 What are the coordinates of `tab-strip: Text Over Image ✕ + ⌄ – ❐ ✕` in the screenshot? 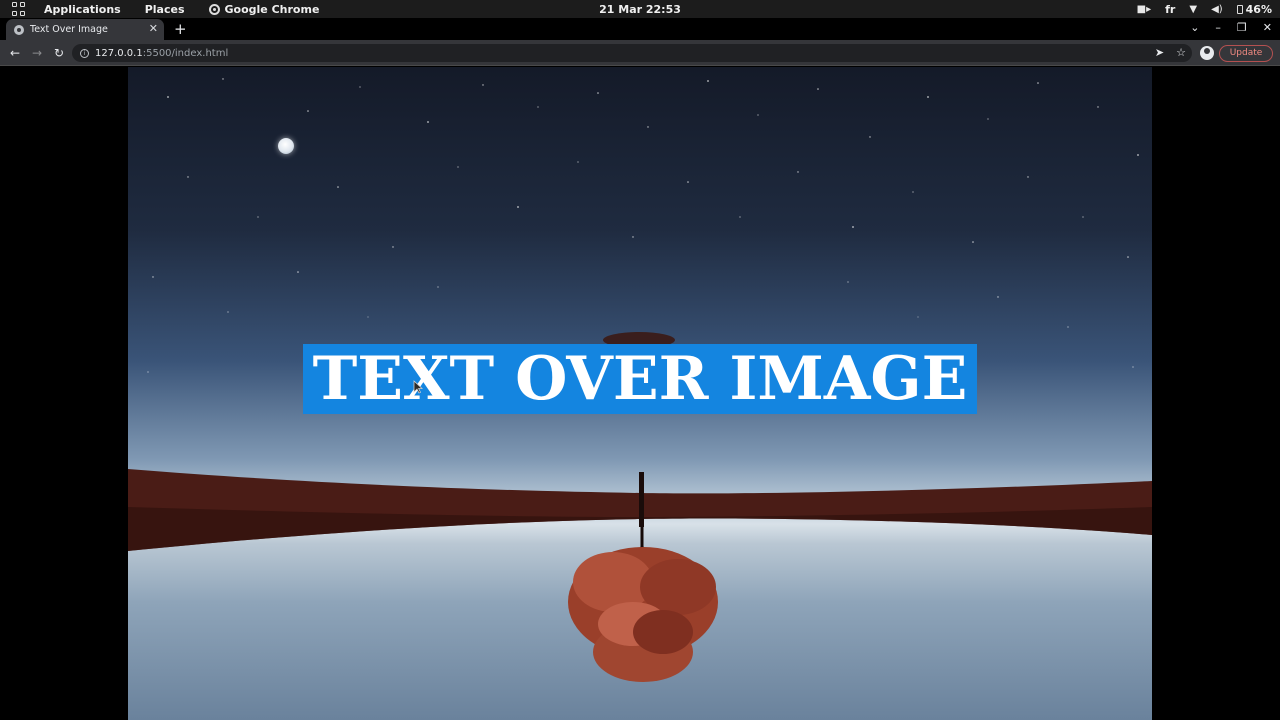 It's located at (640, 29).